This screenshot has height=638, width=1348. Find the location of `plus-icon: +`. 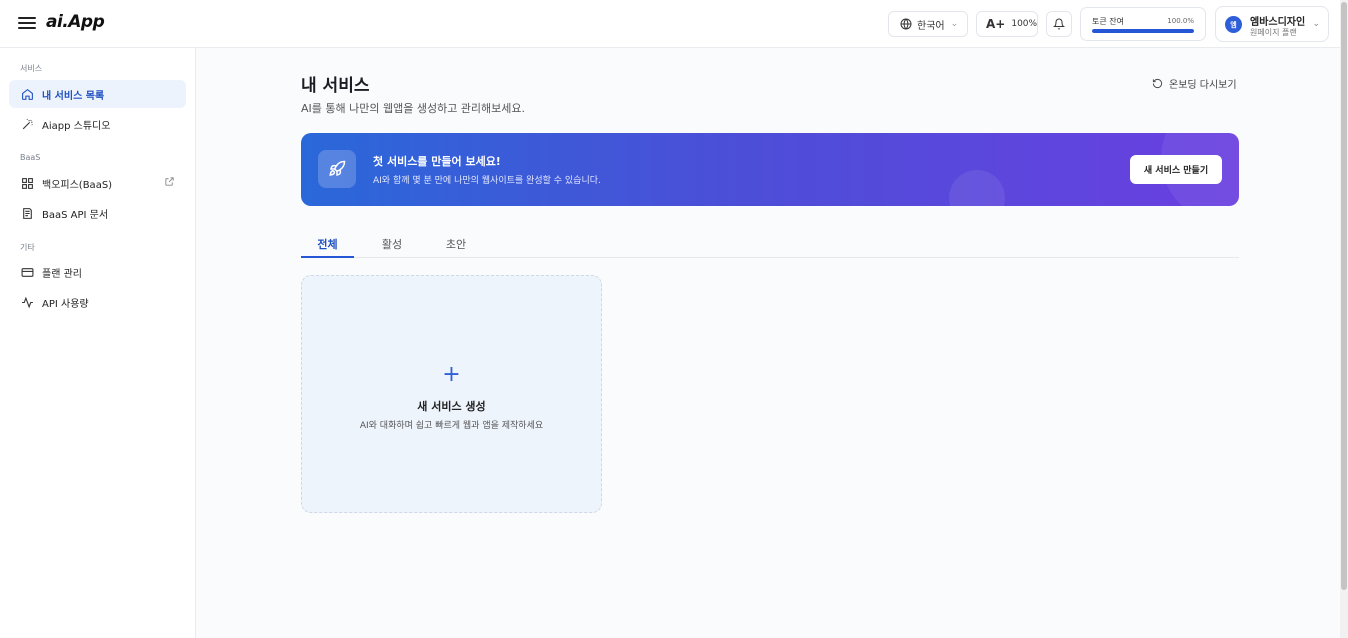

plus-icon: + is located at coordinates (451, 374).